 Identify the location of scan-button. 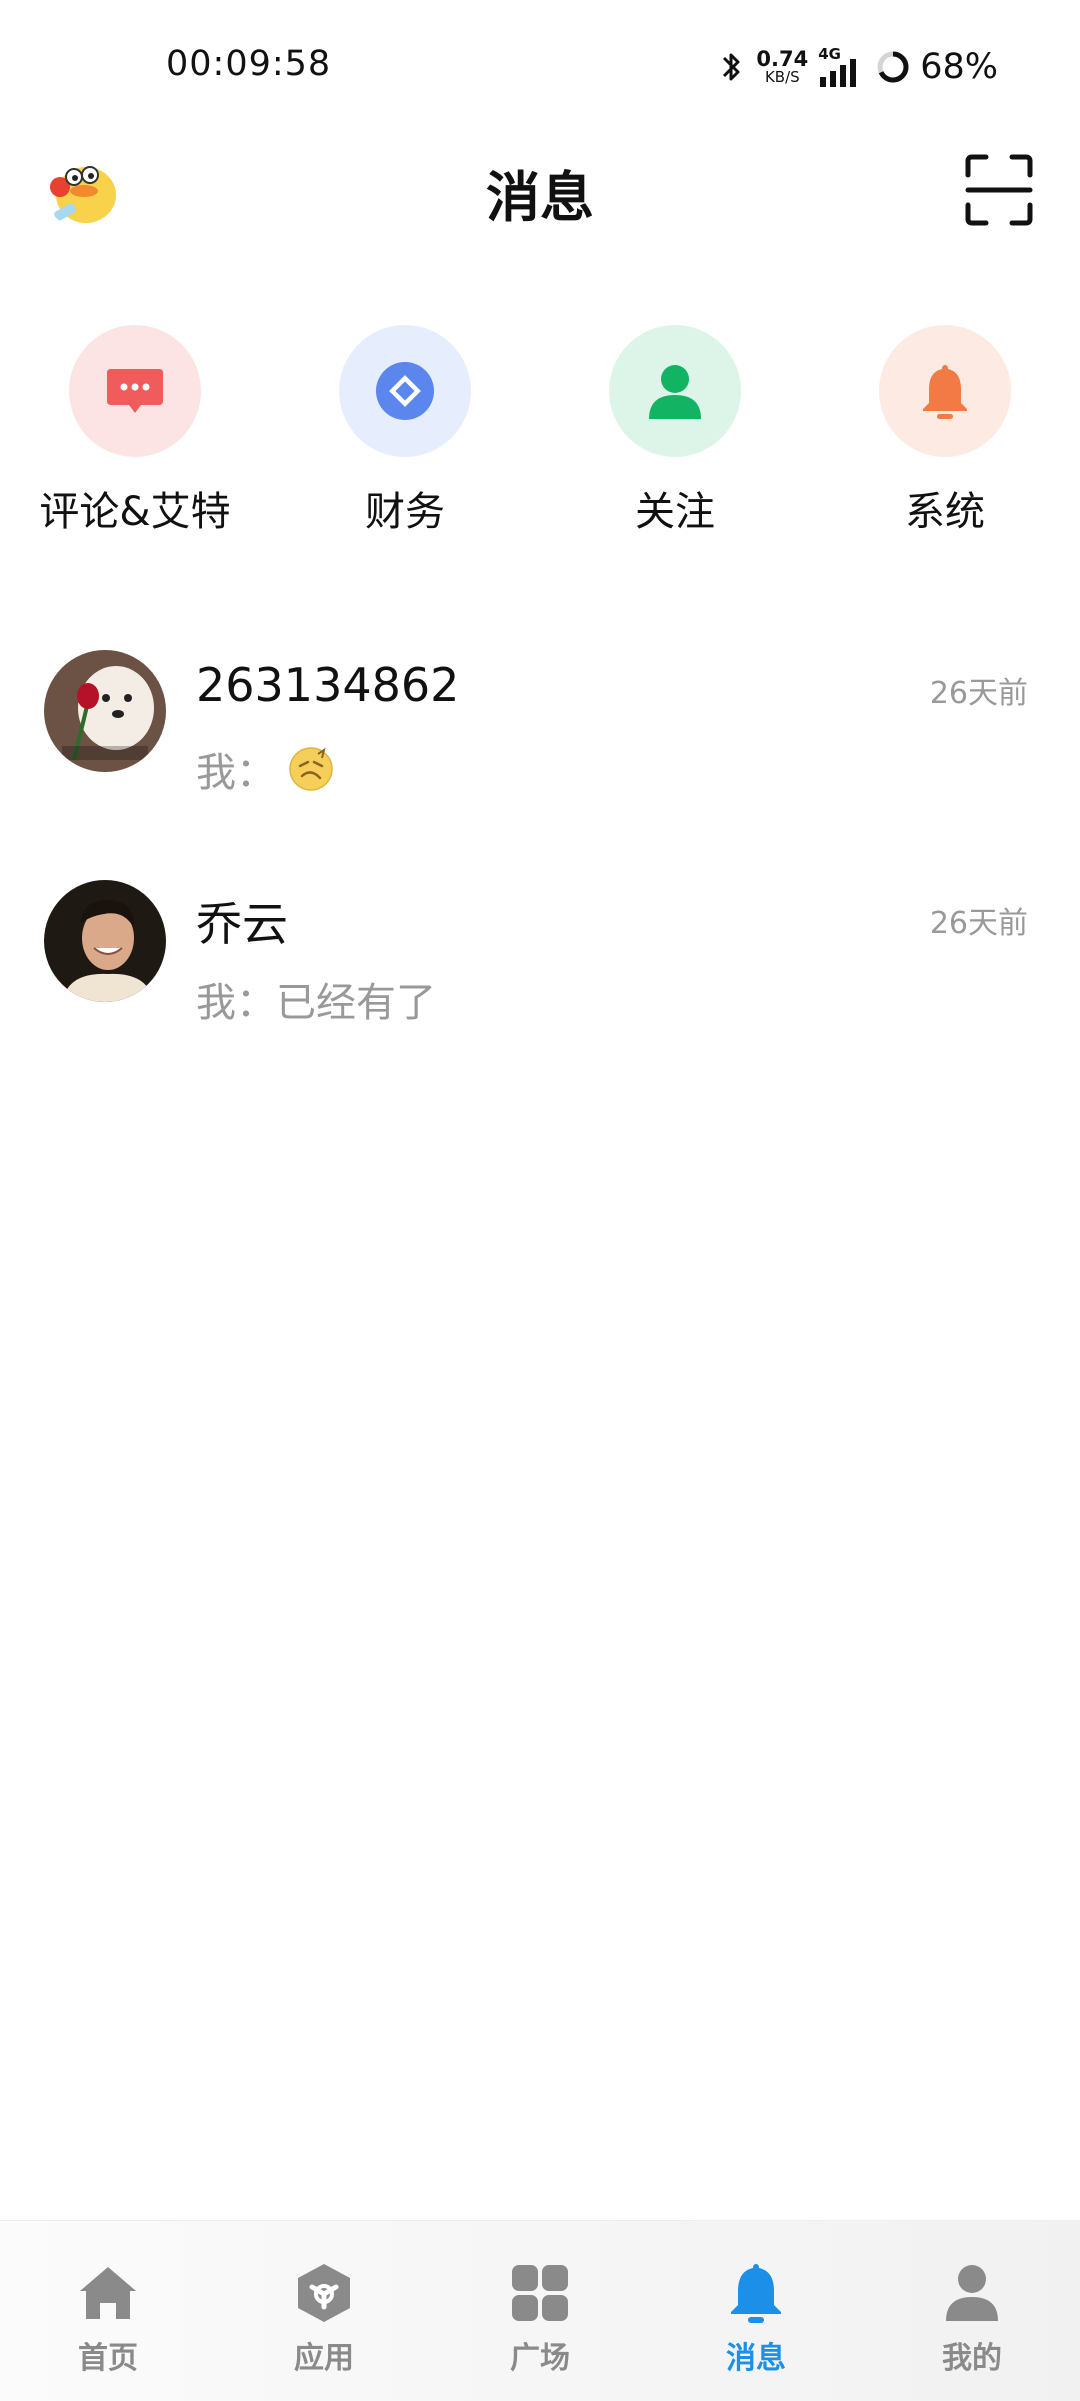
(999, 190).